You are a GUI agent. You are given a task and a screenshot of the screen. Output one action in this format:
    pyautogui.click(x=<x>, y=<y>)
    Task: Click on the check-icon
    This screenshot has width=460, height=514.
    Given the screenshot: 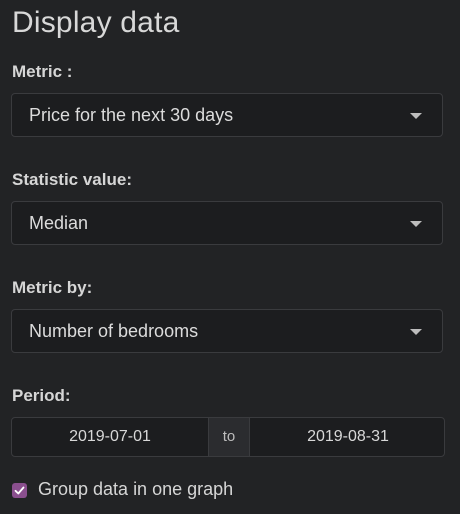 What is the action you would take?
    pyautogui.click(x=19, y=490)
    